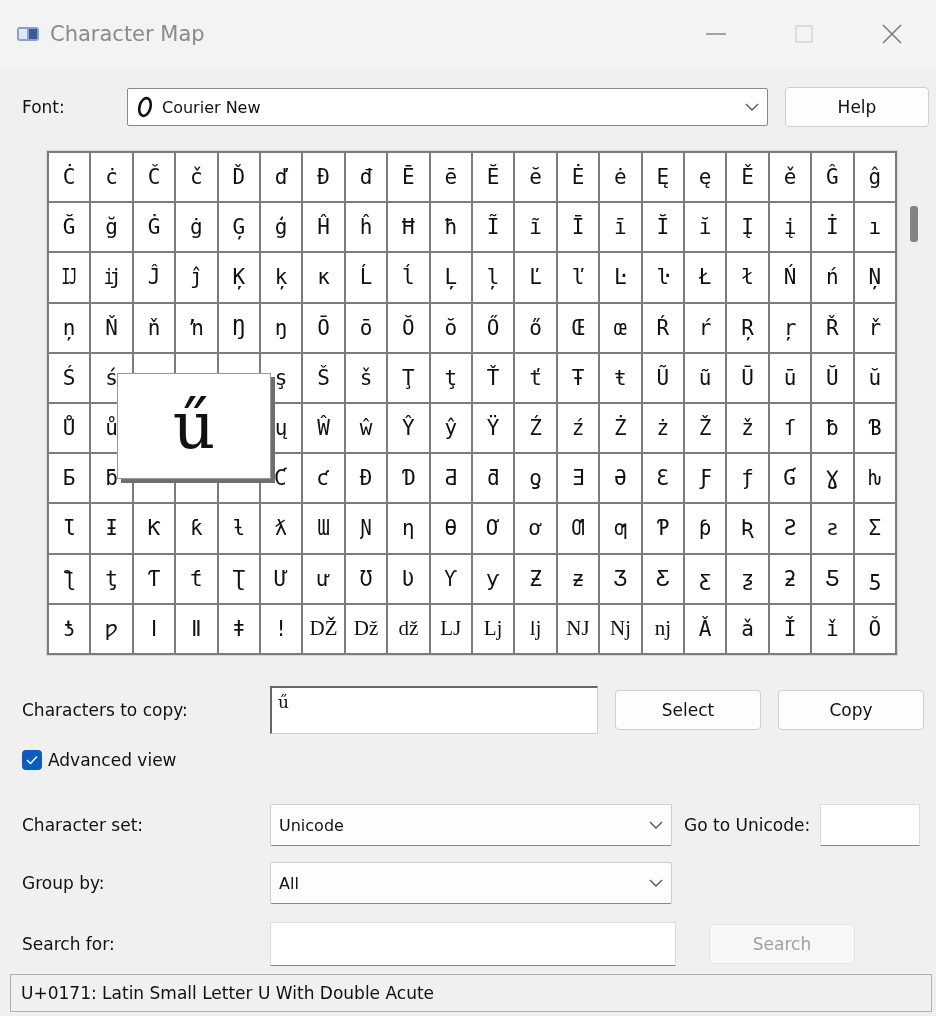 This screenshot has width=936, height=1016. What do you see at coordinates (851, 710) in the screenshot?
I see `copy-button: Copy` at bounding box center [851, 710].